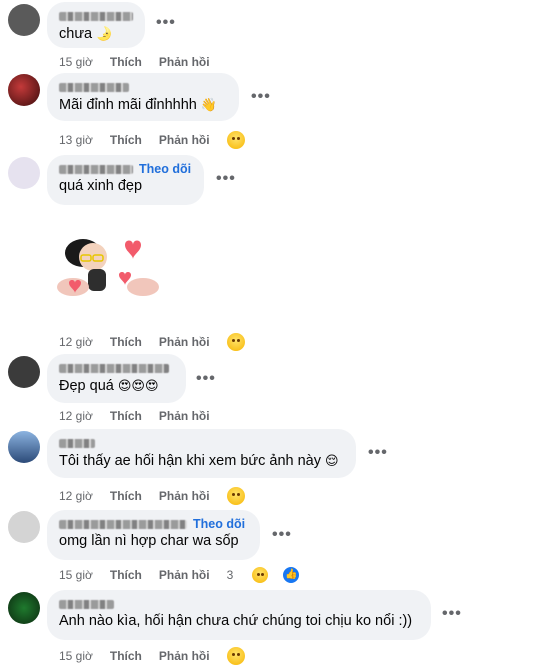 The image size is (560, 665). What do you see at coordinates (272, 575) in the screenshot?
I see `reaction-summary: 3 👍` at bounding box center [272, 575].